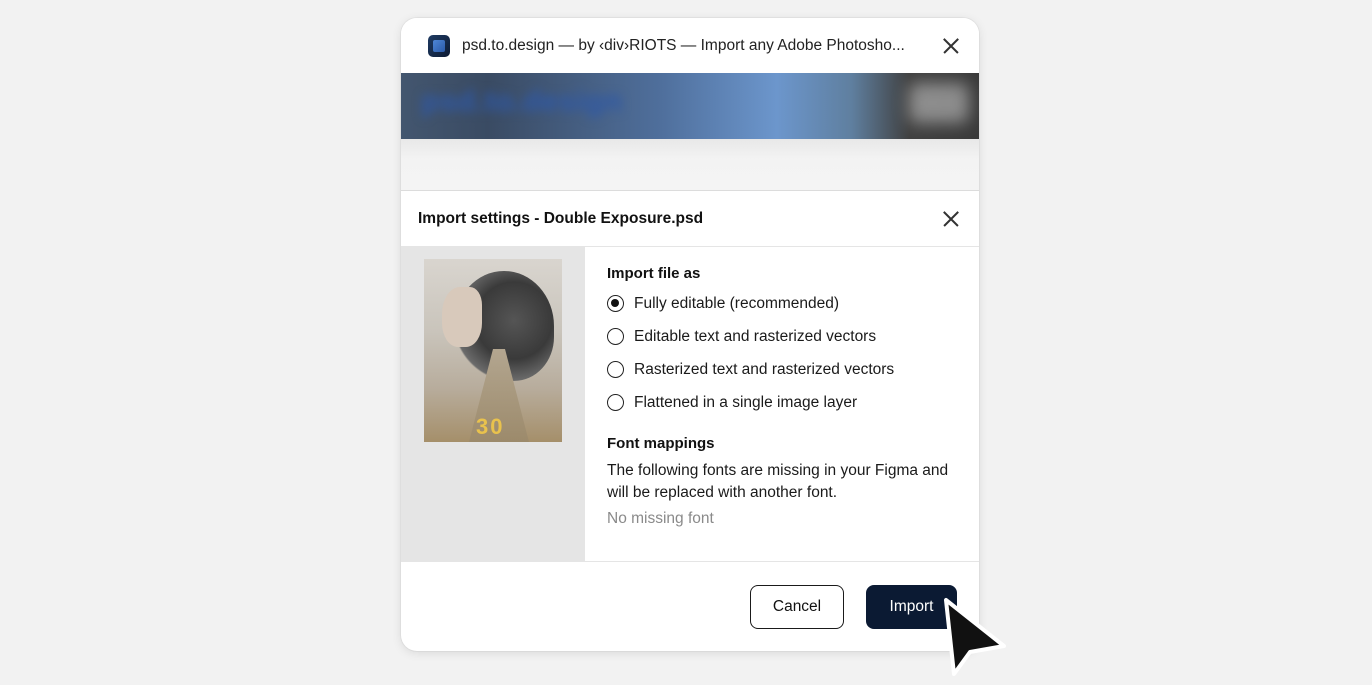  I want to click on window-close-icon, so click(951, 46).